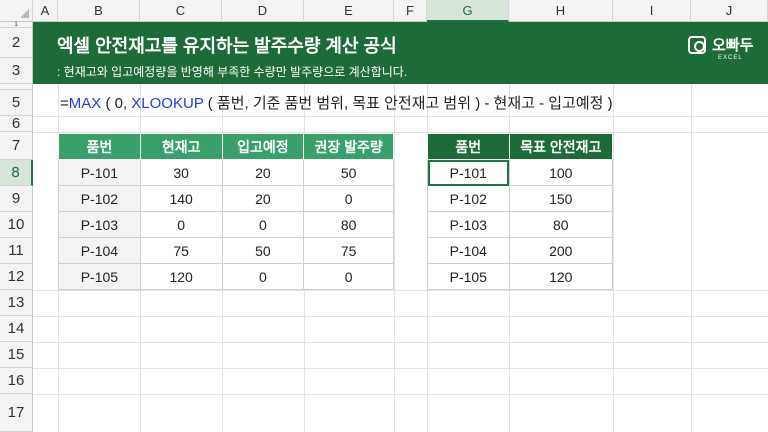 The width and height of the screenshot is (768, 432). Describe the element at coordinates (167, 103) in the screenshot. I see `formula-function-xlookup: XLOOKUP` at that location.